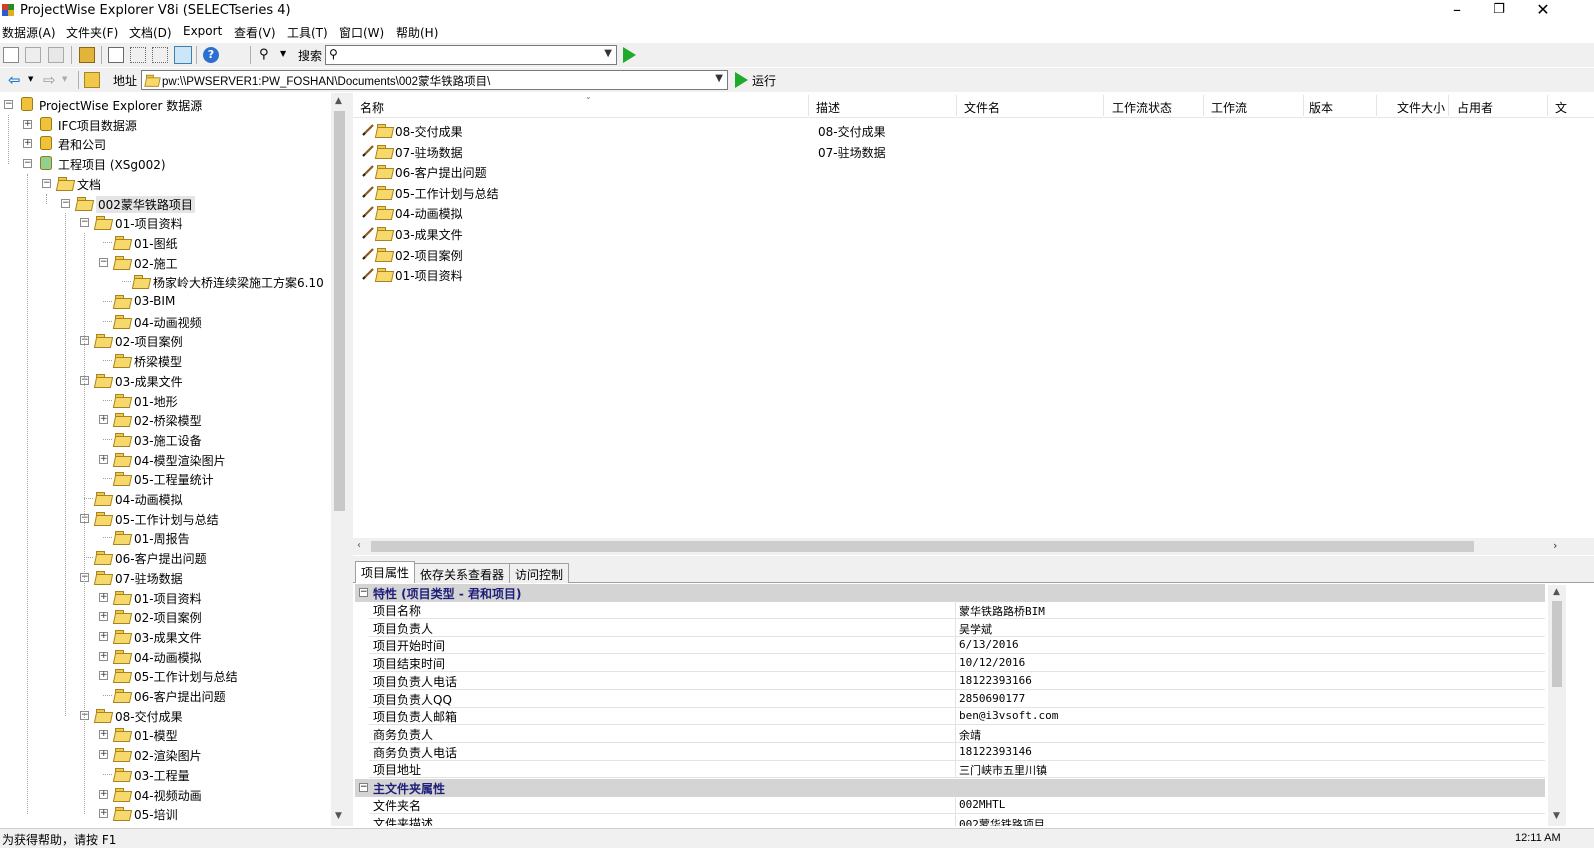 The height and width of the screenshot is (861, 1594). Describe the element at coordinates (92, 32) in the screenshot. I see `menu-folder: 文件夹(F)` at that location.